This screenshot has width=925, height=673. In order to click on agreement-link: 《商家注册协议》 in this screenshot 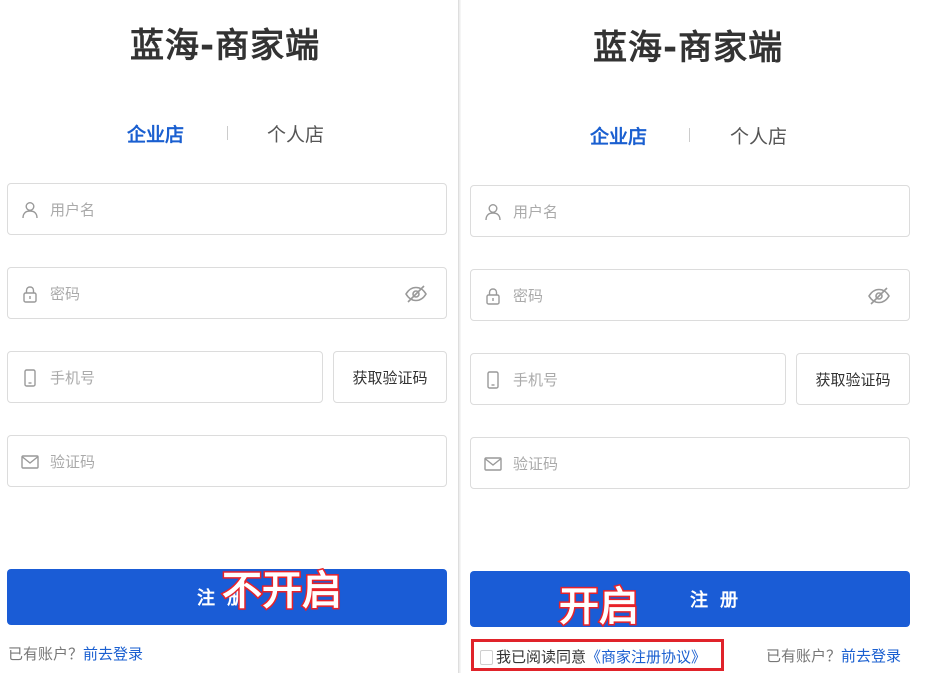, I will do `click(646, 657)`.